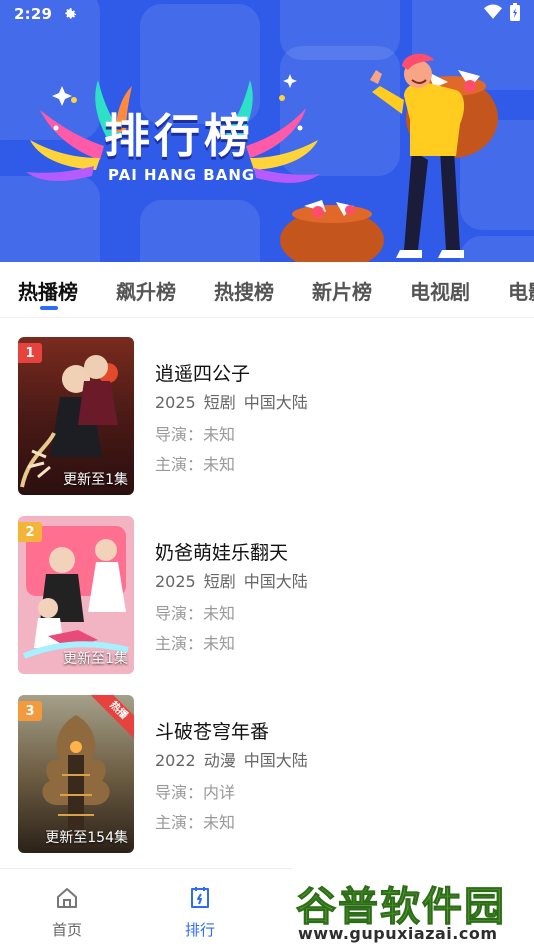  Describe the element at coordinates (332, 231) in the screenshot. I see `pot-front-icon` at that location.